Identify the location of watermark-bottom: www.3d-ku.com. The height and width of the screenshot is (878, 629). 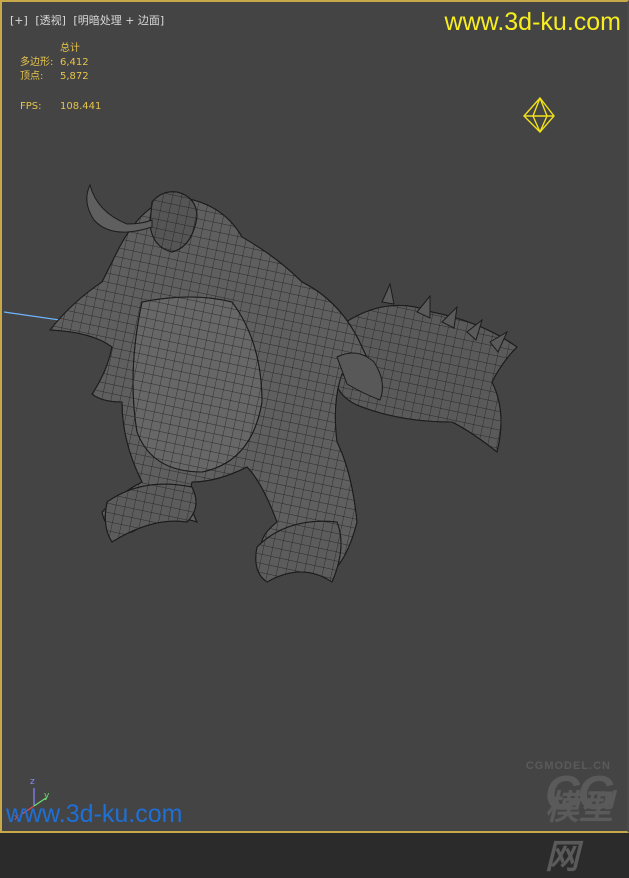
(94, 814).